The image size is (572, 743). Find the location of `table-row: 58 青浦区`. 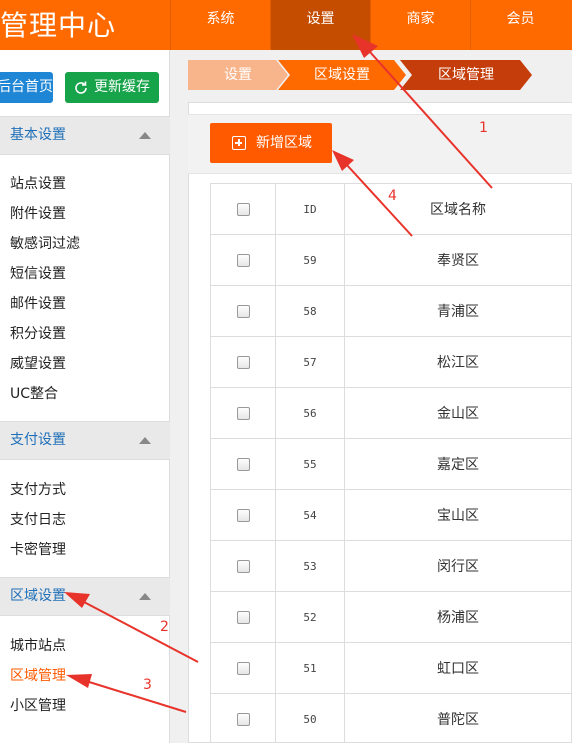

table-row: 58 青浦区 is located at coordinates (391, 311).